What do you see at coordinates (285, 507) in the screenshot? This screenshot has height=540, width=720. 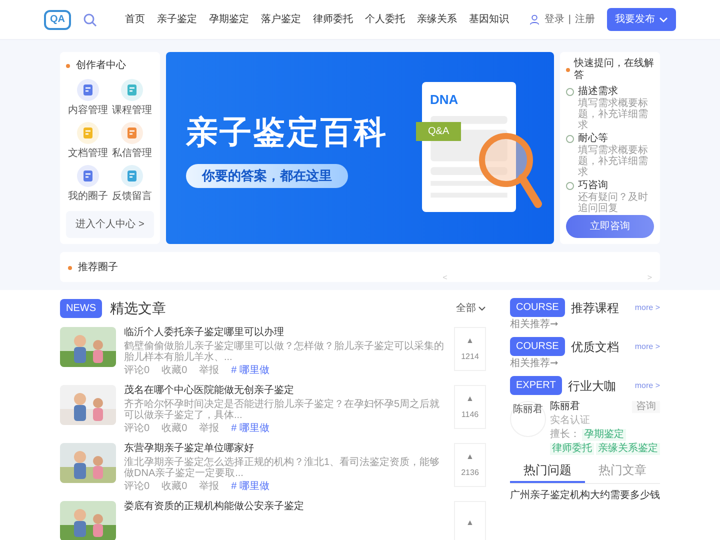 I see `article-title: 娄底有资质的正规机构能做公安亲子鉴定` at bounding box center [285, 507].